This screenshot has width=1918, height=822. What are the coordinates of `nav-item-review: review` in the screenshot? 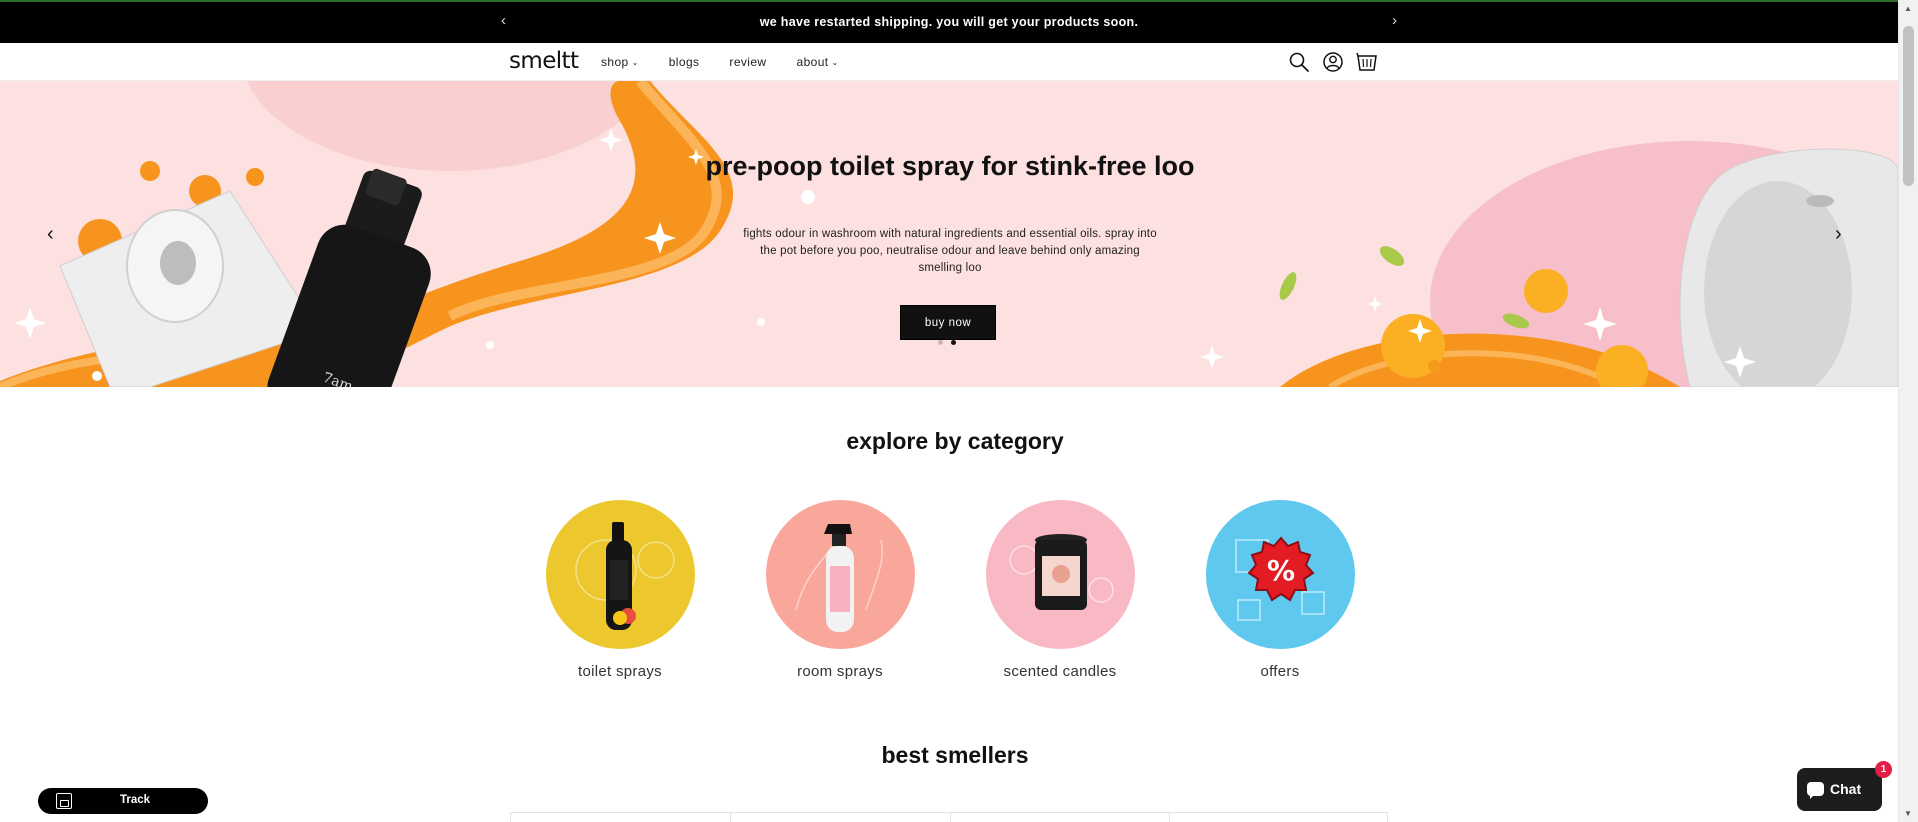 It's located at (747, 62).